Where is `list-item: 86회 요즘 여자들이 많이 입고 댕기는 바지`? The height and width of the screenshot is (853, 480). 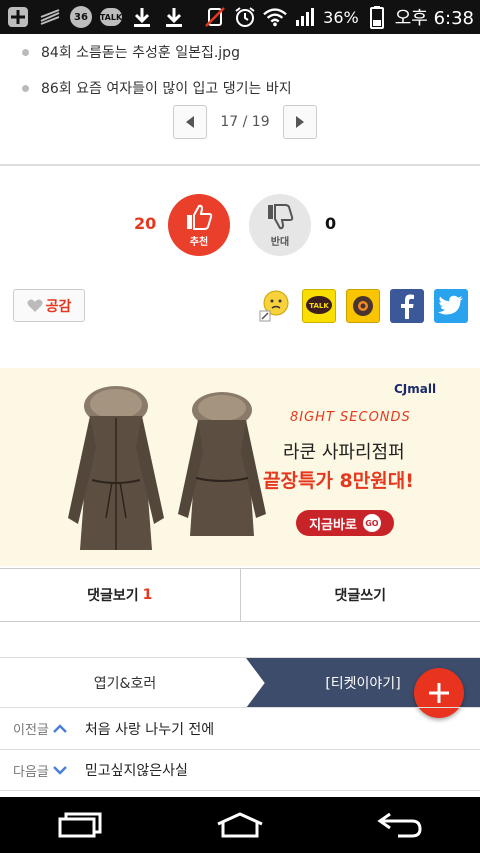
list-item: 86회 요즘 여자들이 많이 입고 댕기는 바지 is located at coordinates (240, 88).